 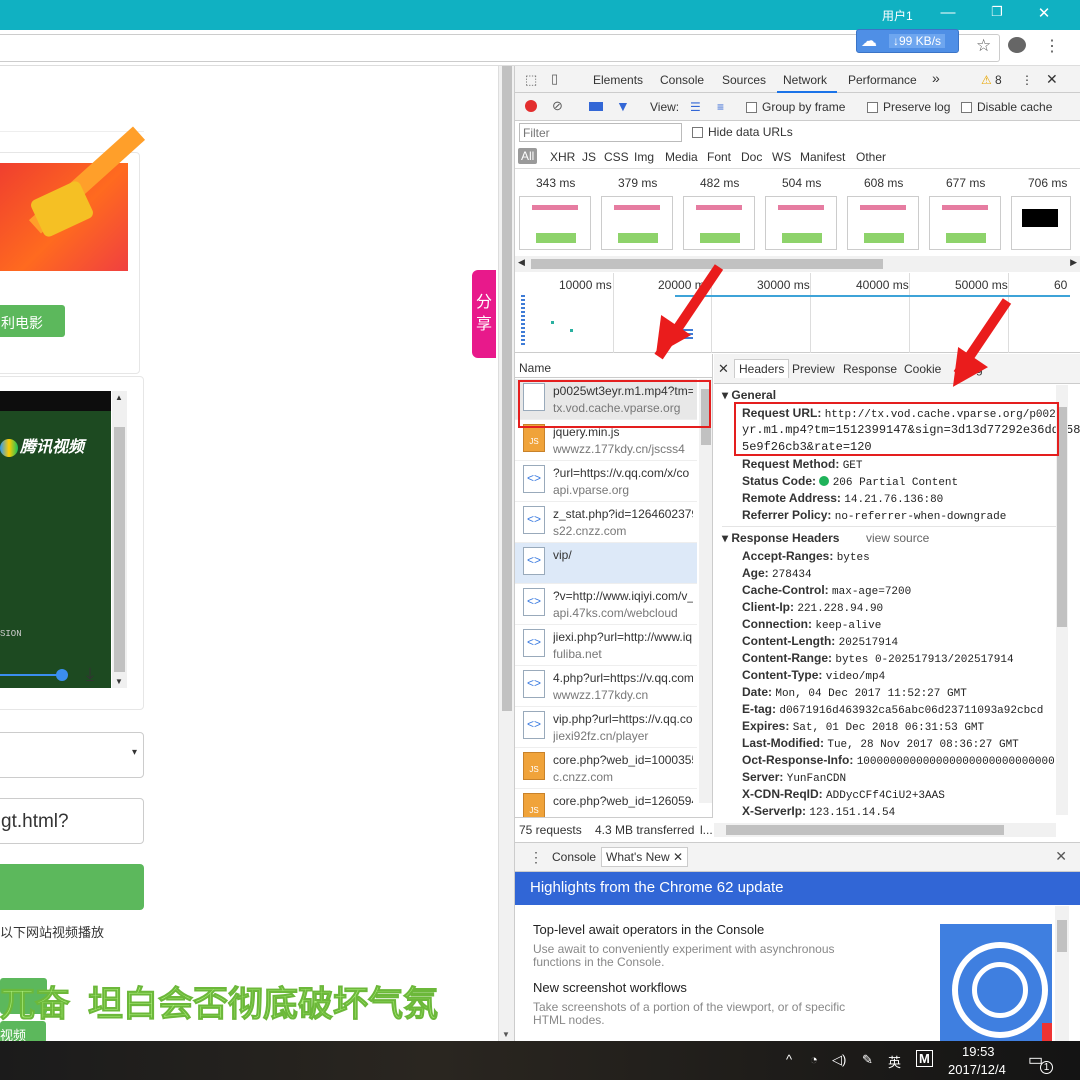 I want to click on browser-menu-icon: ⋮, so click(x=1052, y=46).